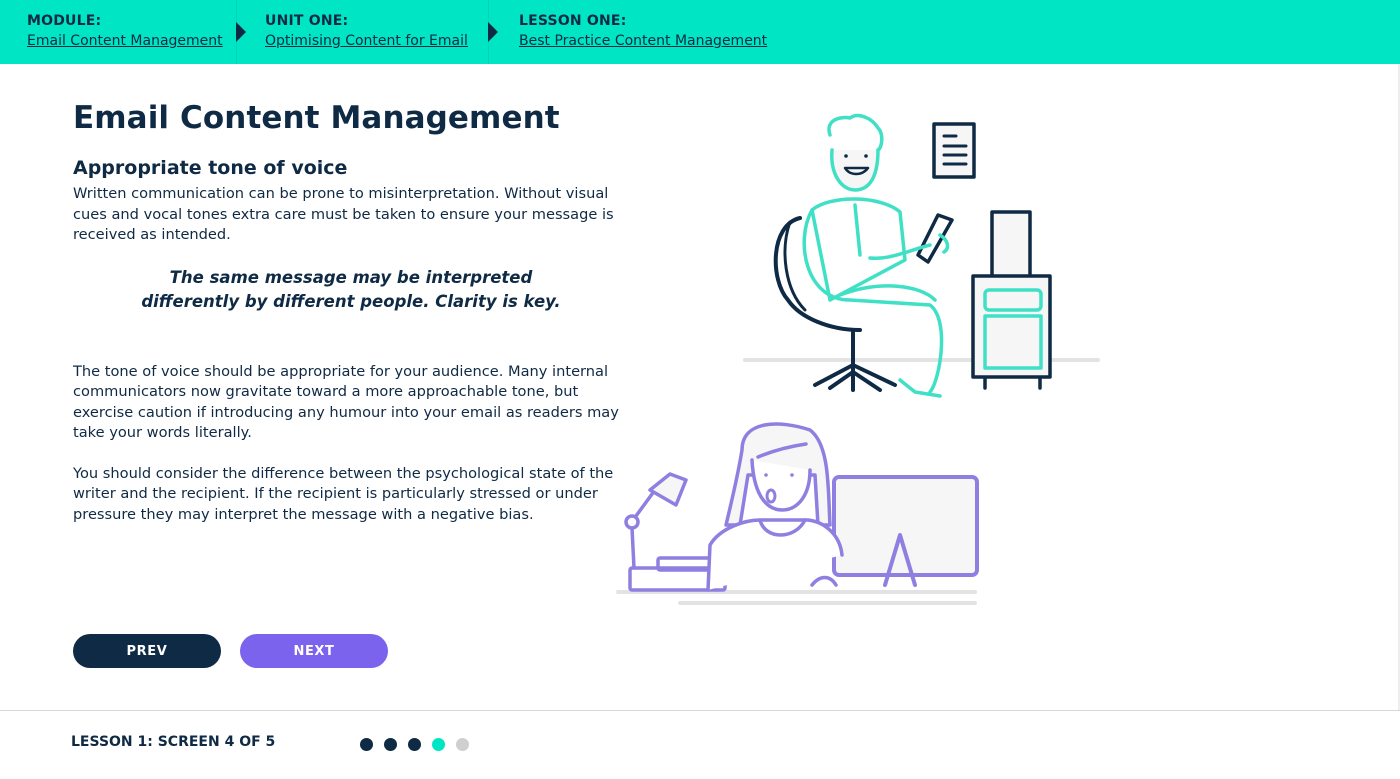  What do you see at coordinates (173, 742) in the screenshot?
I see `screen-progress-text: LESSON 1: SCREEN 4 OF 5` at bounding box center [173, 742].